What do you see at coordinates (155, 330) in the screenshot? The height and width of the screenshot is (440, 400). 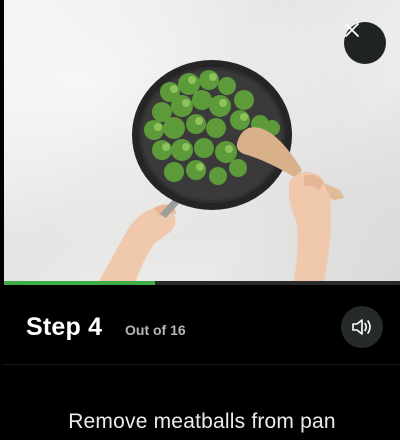 I see `step-count: Out of 16` at bounding box center [155, 330].